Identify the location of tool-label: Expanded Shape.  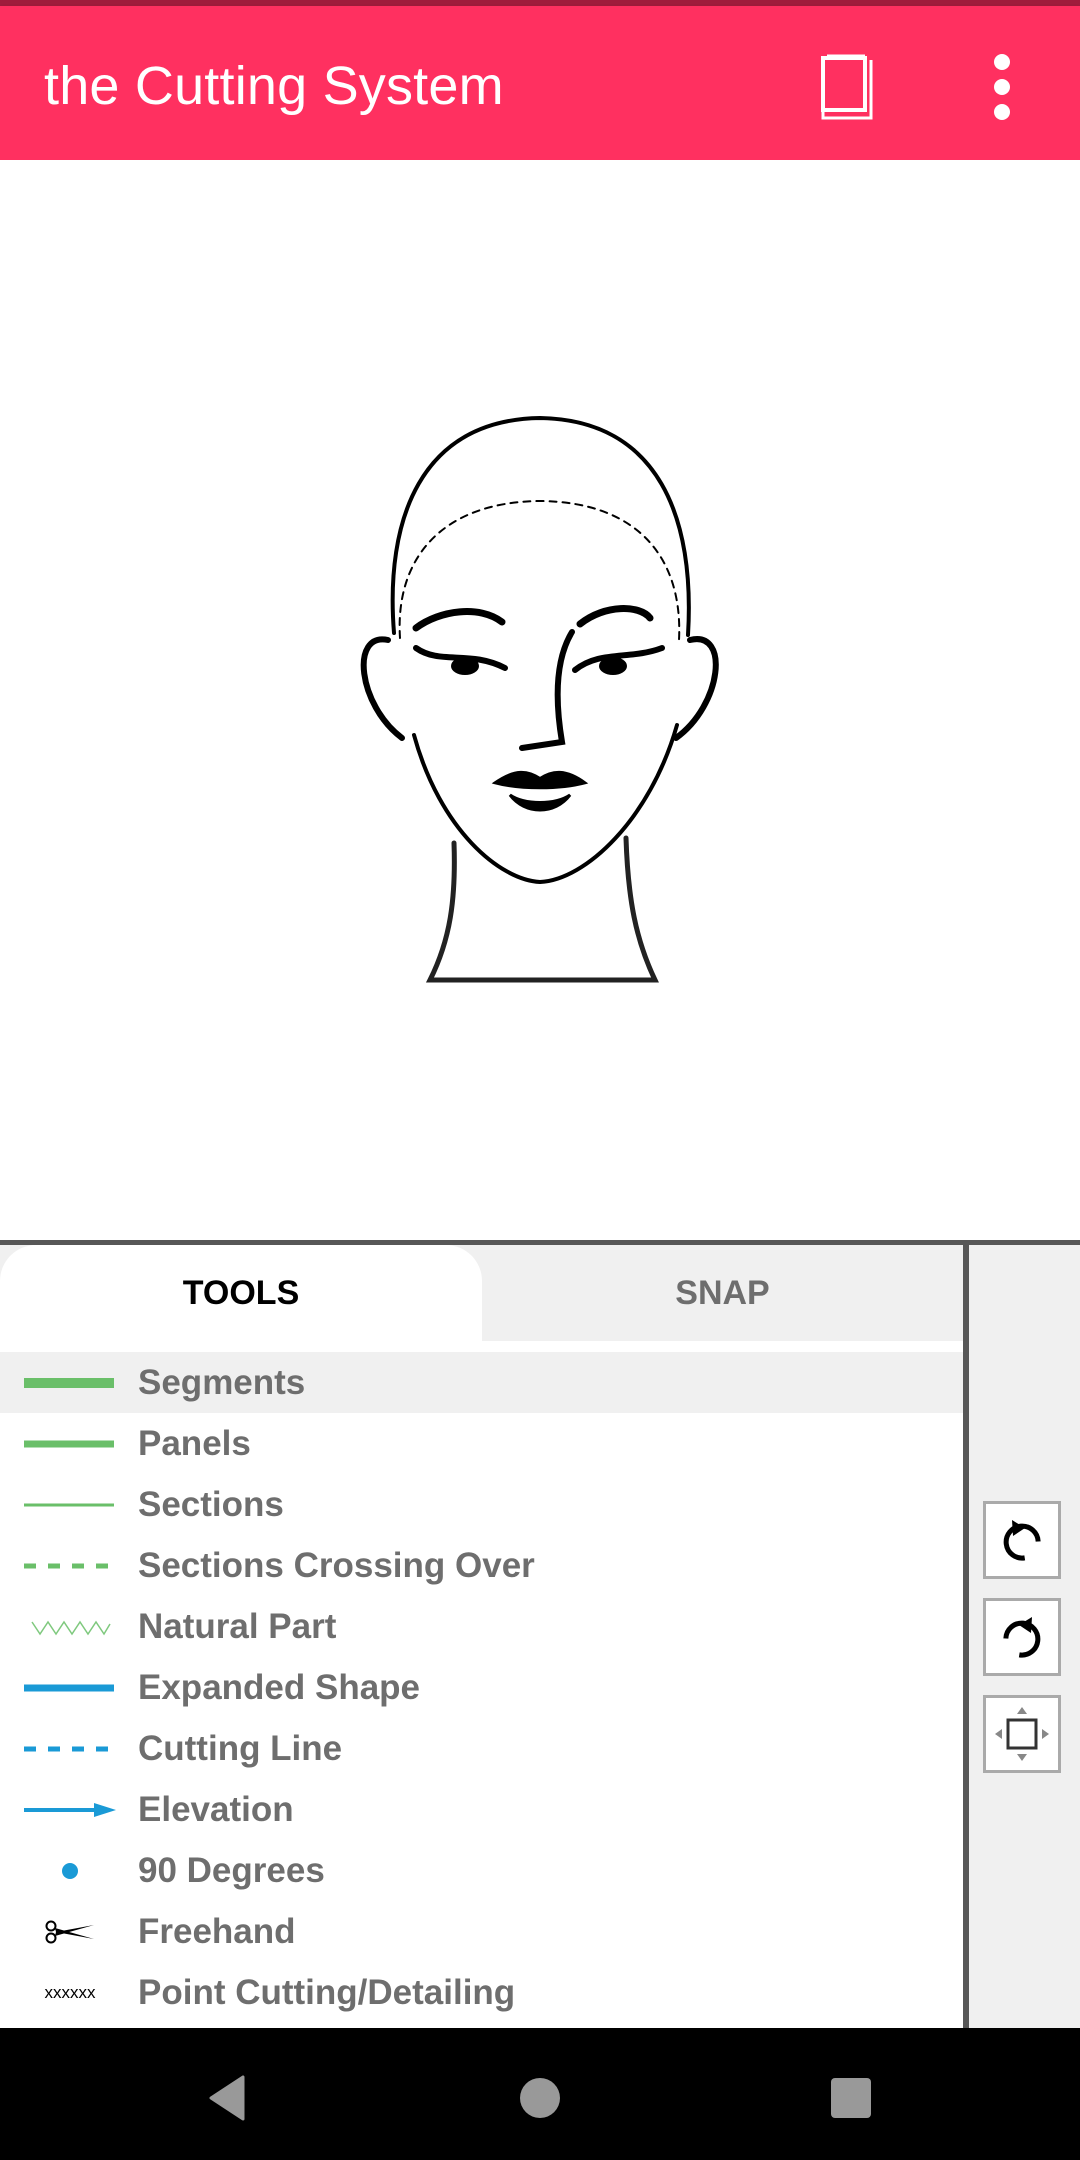
(279, 1687).